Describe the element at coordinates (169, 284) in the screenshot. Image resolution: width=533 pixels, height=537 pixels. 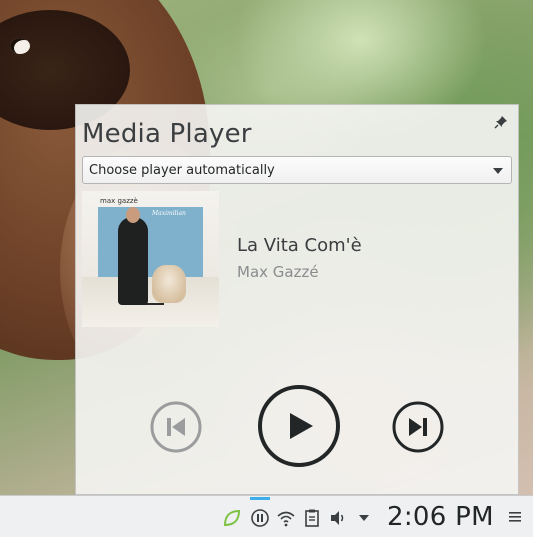
I see `album-art-dog` at that location.